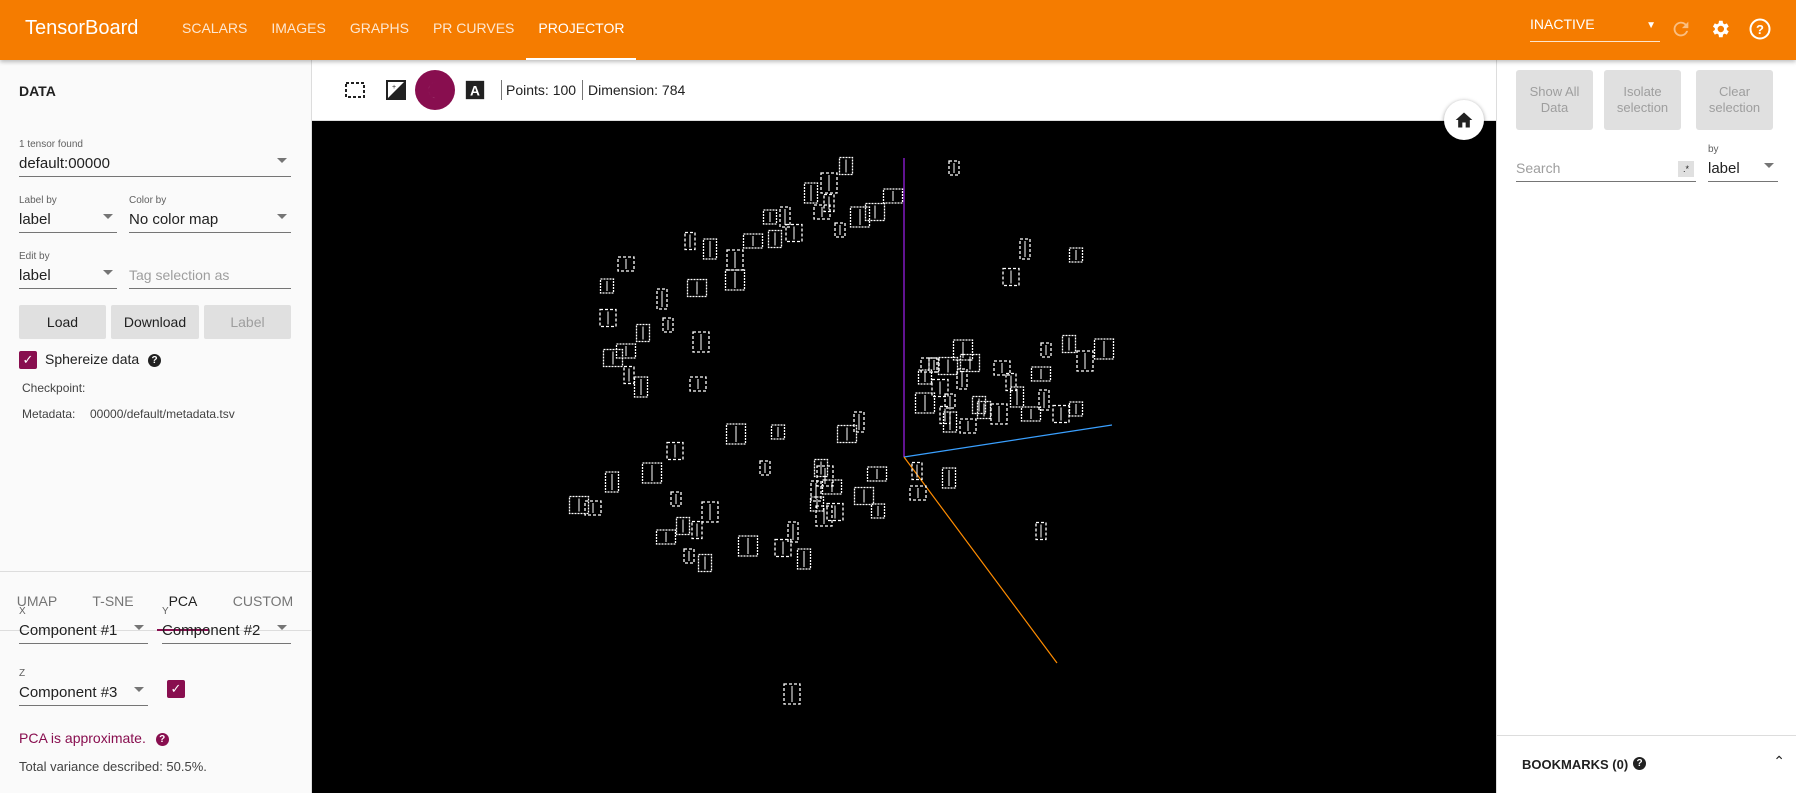 This screenshot has width=1796, height=793. I want to click on tag-selection-placeholder: Tag selection as, so click(179, 275).